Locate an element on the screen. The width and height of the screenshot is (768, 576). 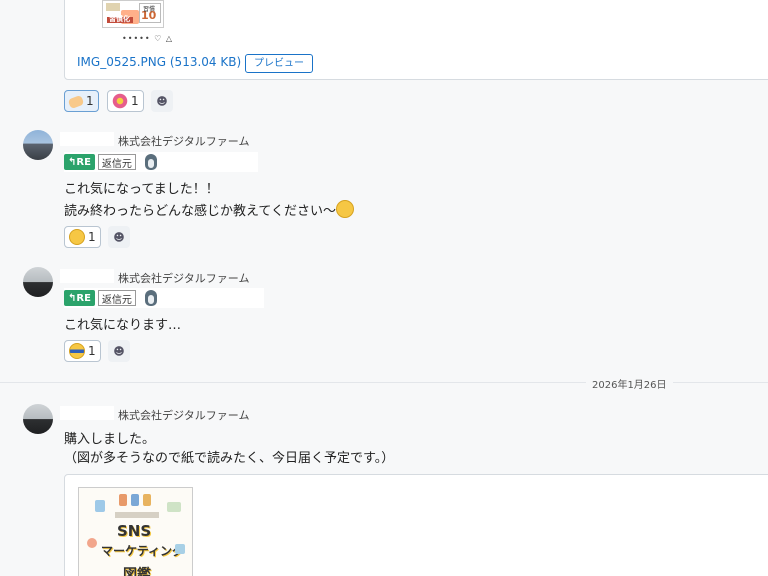
message-line: （図が多そうなので紙で読みたく、今日届く予定です。） is located at coordinates (229, 458).